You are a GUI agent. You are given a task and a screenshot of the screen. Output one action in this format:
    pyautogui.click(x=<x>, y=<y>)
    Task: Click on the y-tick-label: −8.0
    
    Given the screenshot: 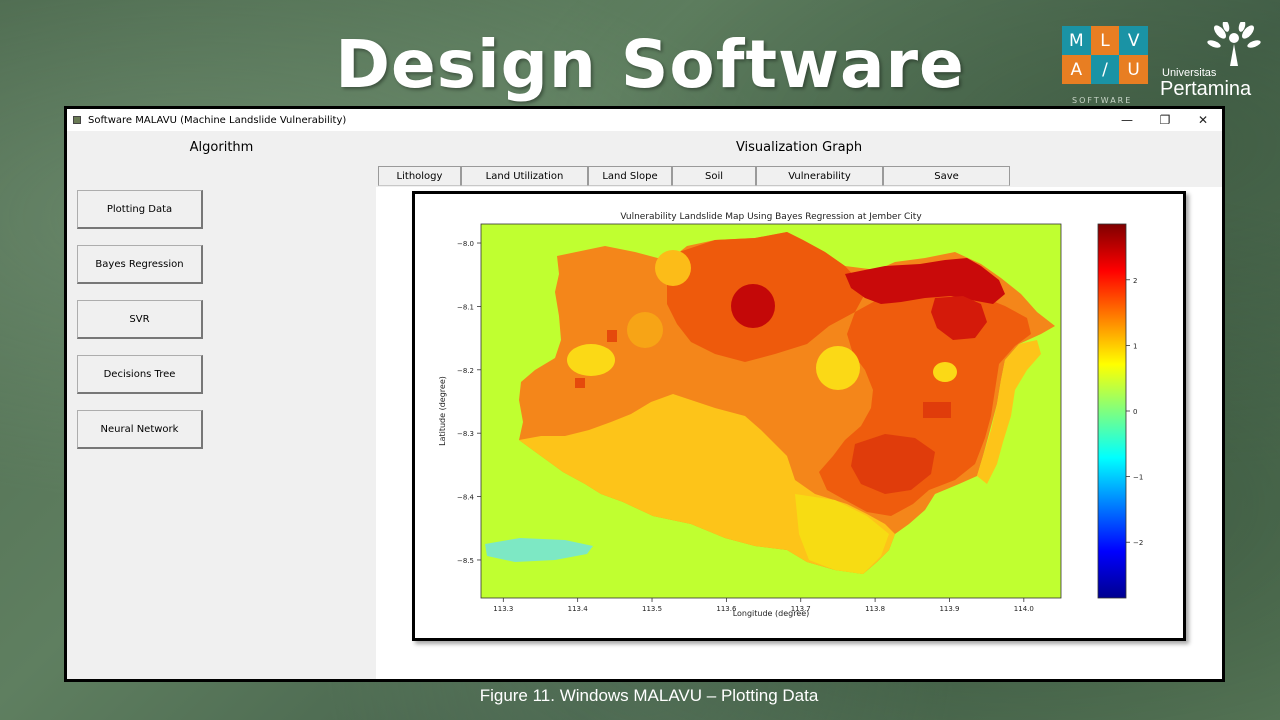 What is the action you would take?
    pyautogui.click(x=465, y=244)
    